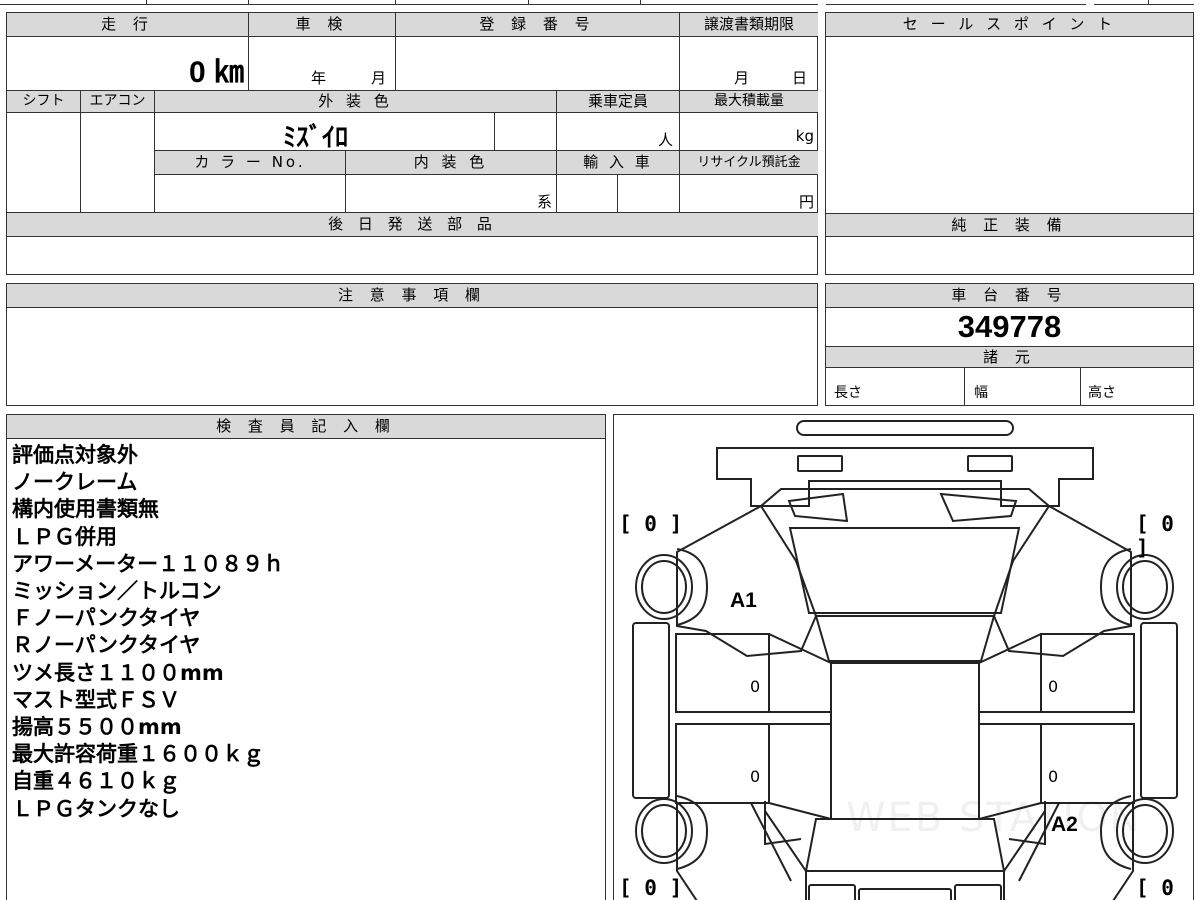 The image size is (1200, 900). I want to click on inspector-note-line: アワーメーター１１０８９ｈ, so click(148, 563).